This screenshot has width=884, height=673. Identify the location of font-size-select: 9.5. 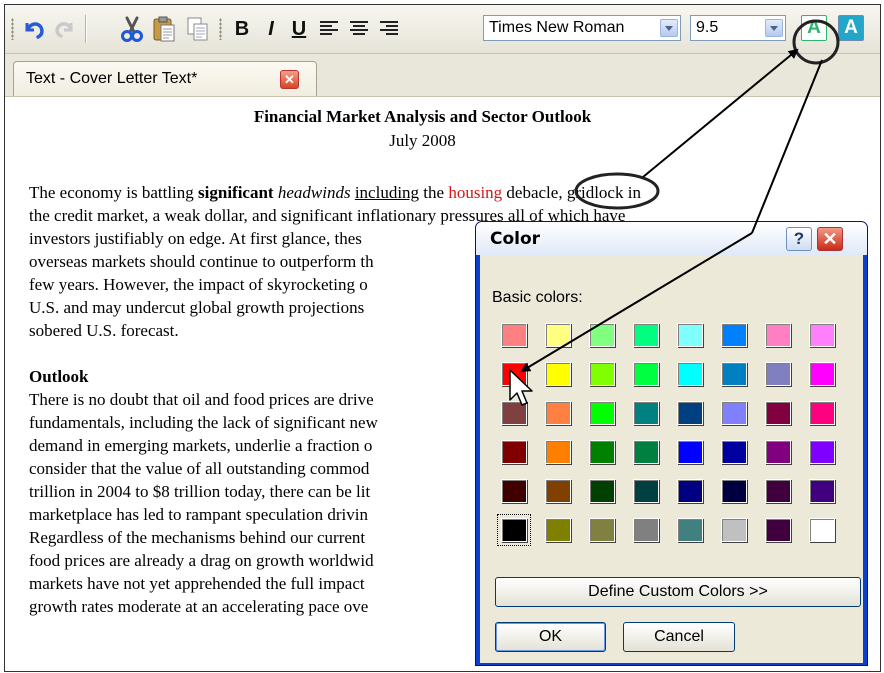
(738, 28).